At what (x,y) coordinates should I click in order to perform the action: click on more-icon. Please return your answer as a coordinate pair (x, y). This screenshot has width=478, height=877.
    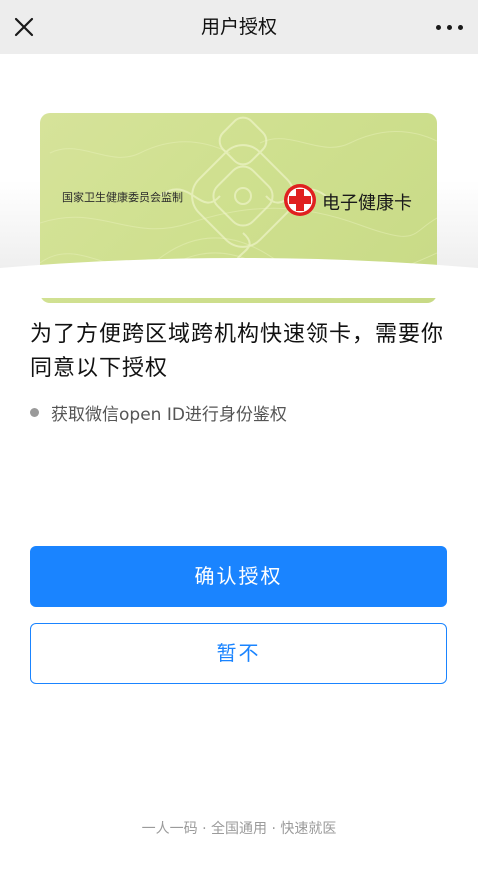
    Looking at the image, I should click on (438, 27).